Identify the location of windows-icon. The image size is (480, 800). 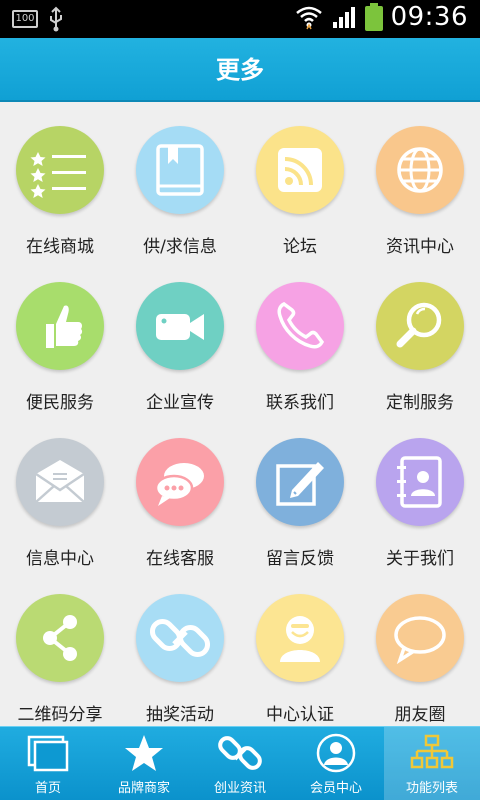
(48, 753).